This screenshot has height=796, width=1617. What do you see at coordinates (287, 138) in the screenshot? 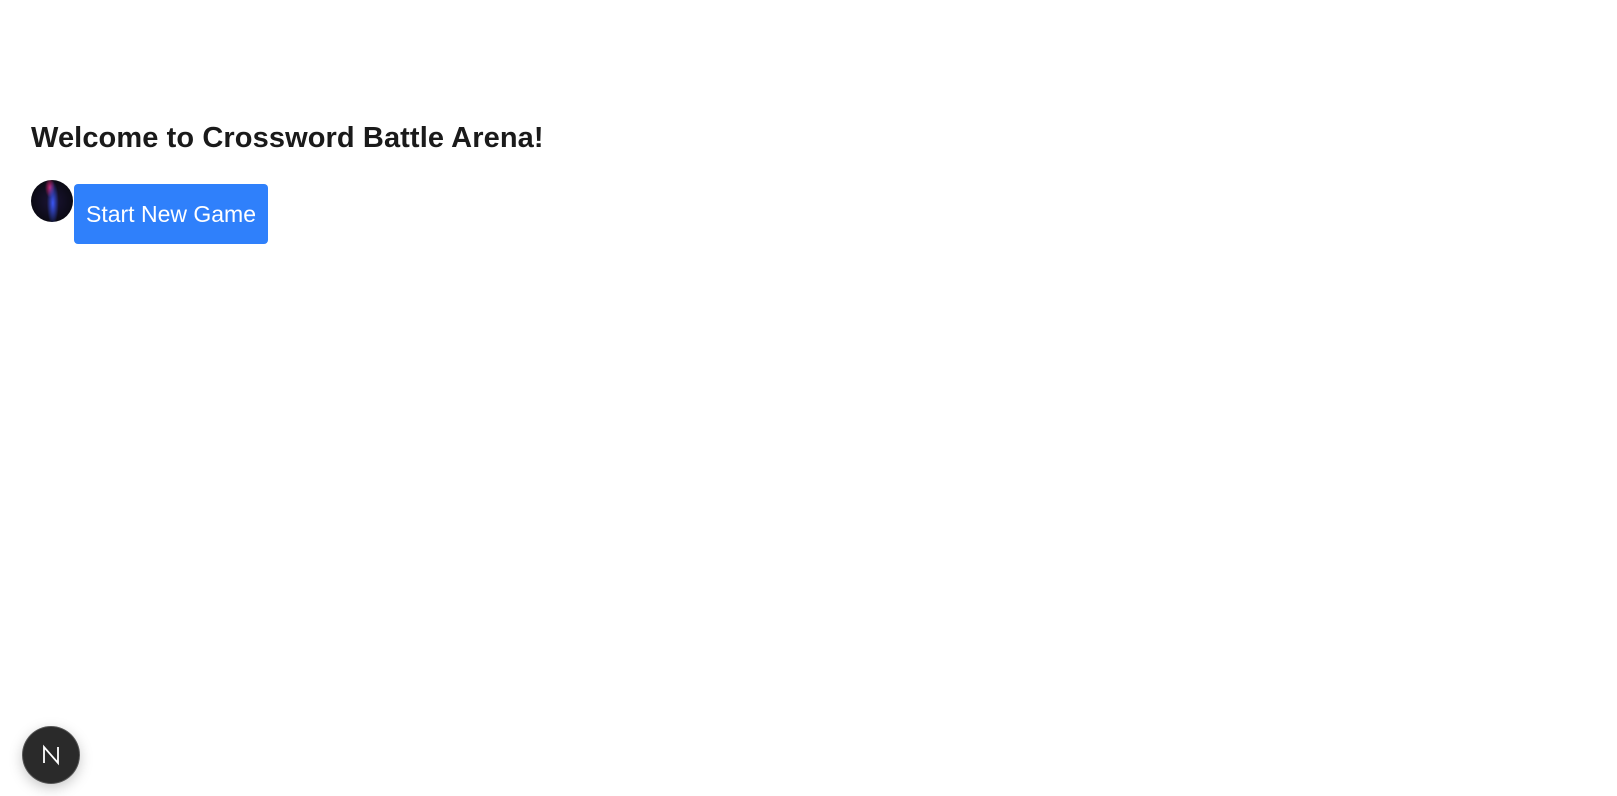
I see `page-title: Welcome to Crossword Battle Arena!` at bounding box center [287, 138].